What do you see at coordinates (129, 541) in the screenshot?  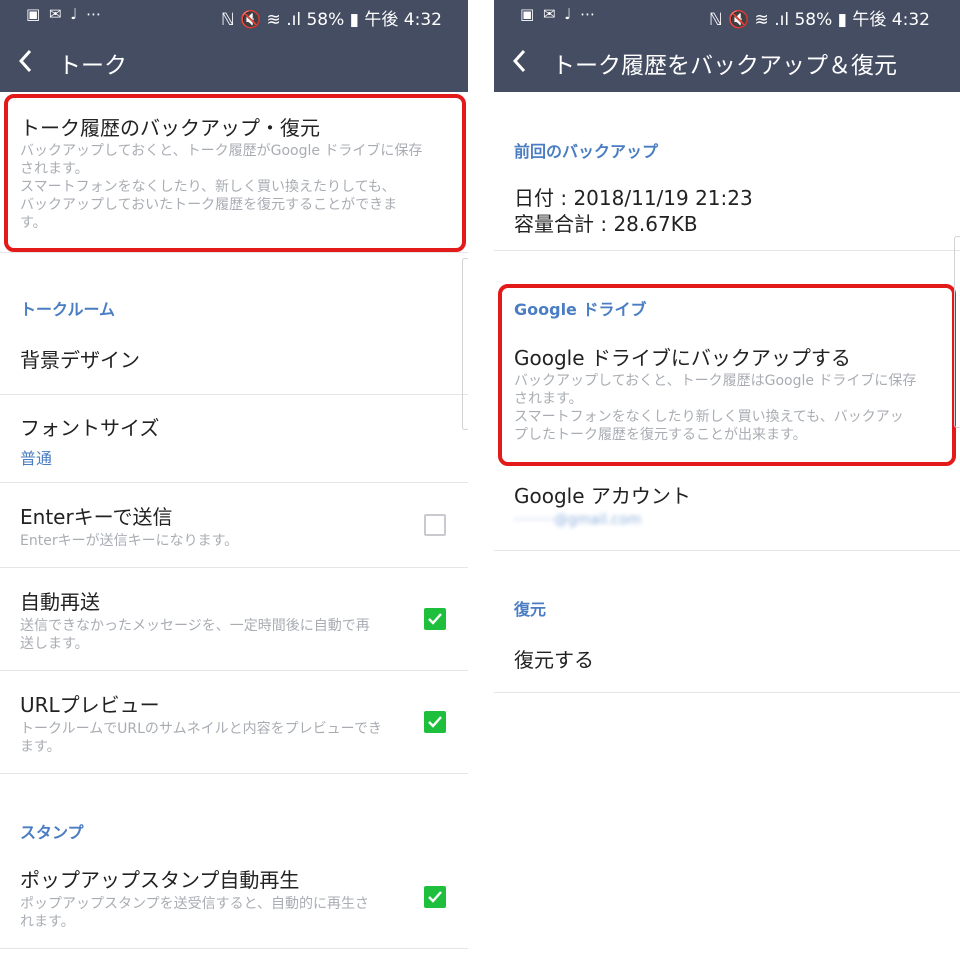 I see `enter-send-desc: Enterキーが送信キーになります。` at bounding box center [129, 541].